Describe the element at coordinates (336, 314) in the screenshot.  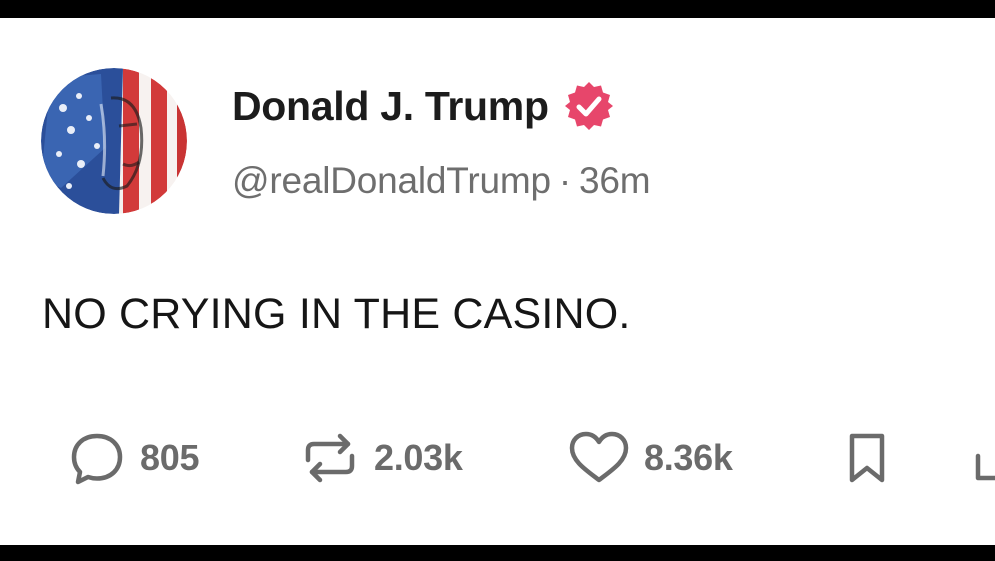
I see `post-body-text: NO CRYING IN THE CASINO.` at that location.